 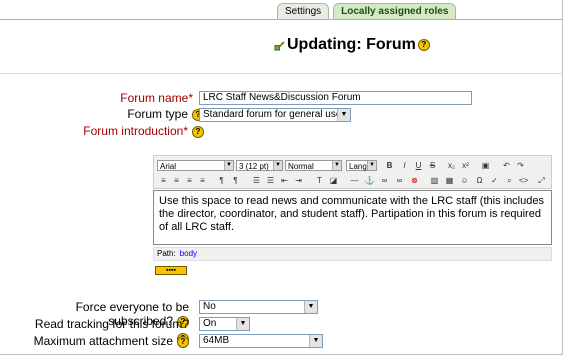 What do you see at coordinates (216, 340) in the screenshot?
I see `attachment-size-value: 64MB` at bounding box center [216, 340].